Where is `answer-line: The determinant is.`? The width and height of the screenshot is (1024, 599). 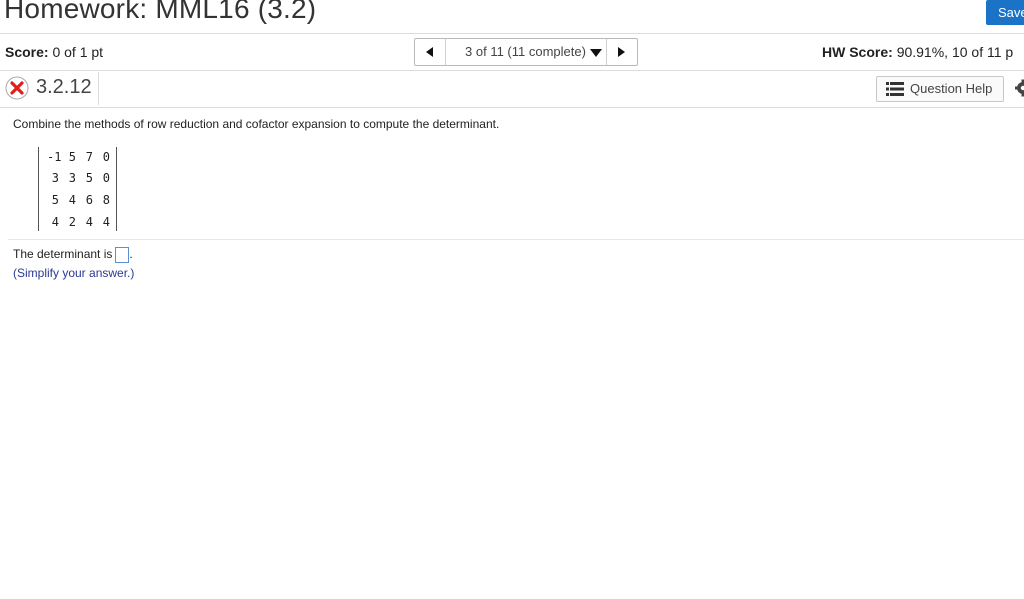
answer-line: The determinant is. is located at coordinates (73, 255).